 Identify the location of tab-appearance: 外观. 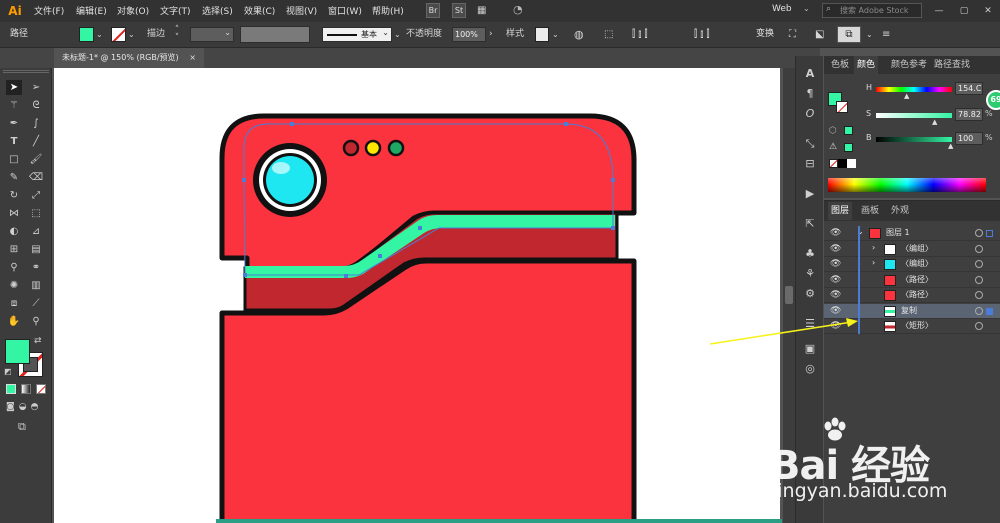
(900, 211).